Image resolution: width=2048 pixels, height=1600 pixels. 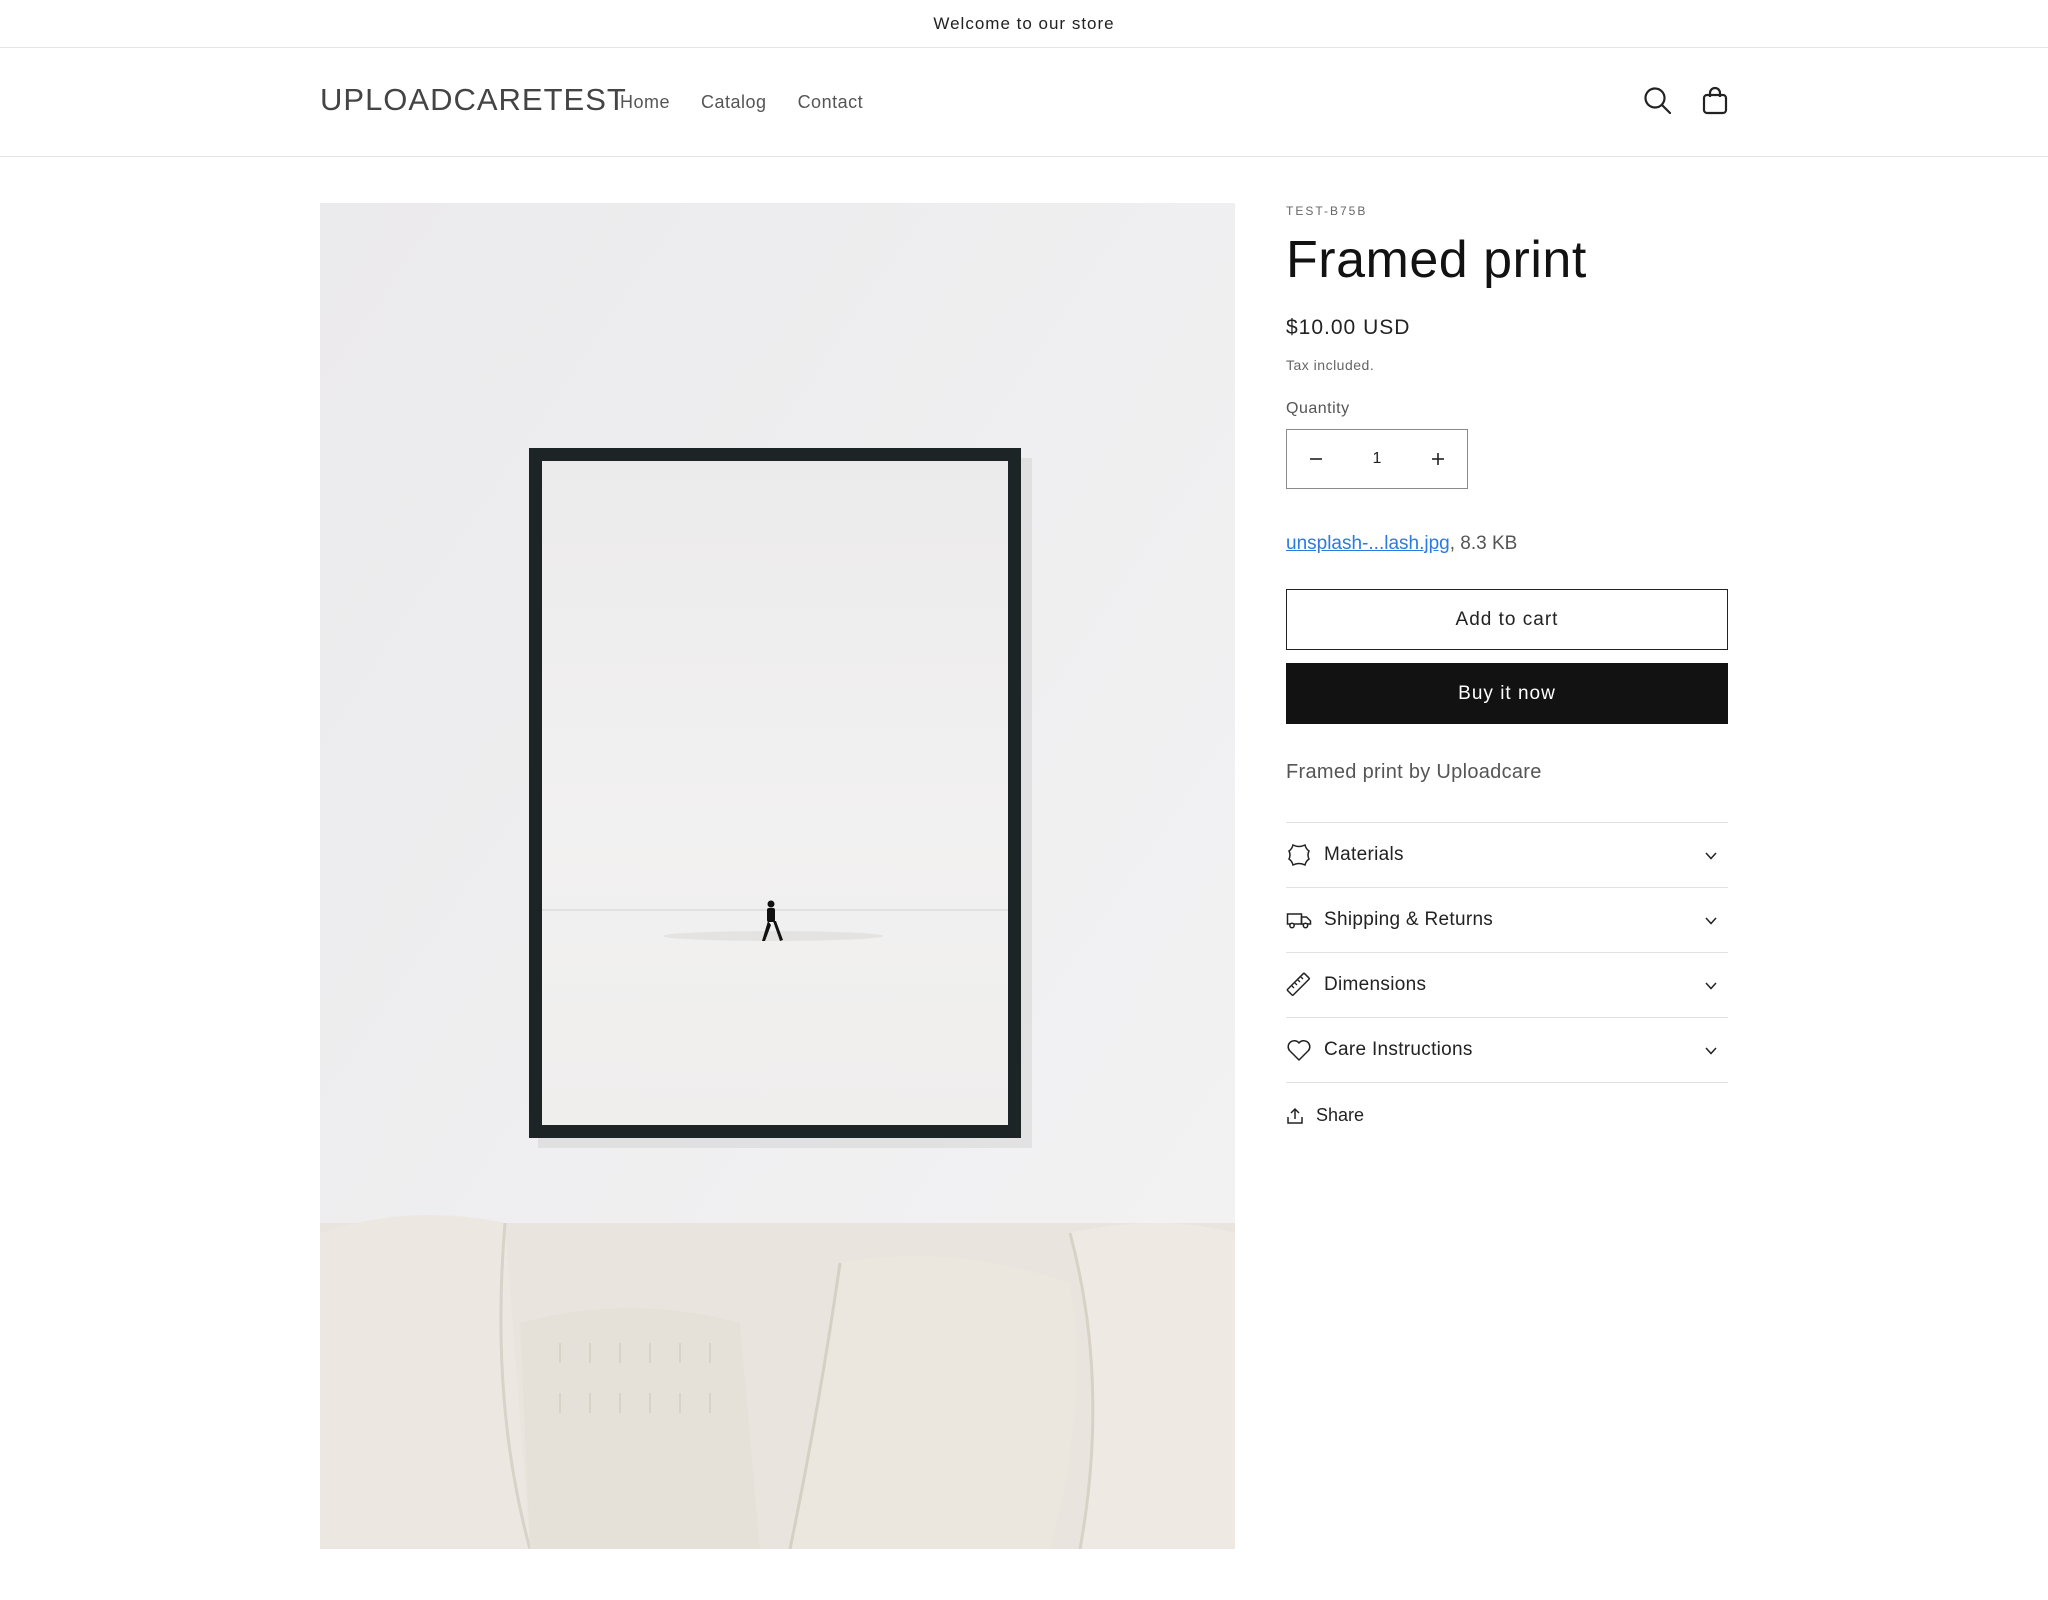 I want to click on main-nav: Home Catalog Contact, so click(x=741, y=102).